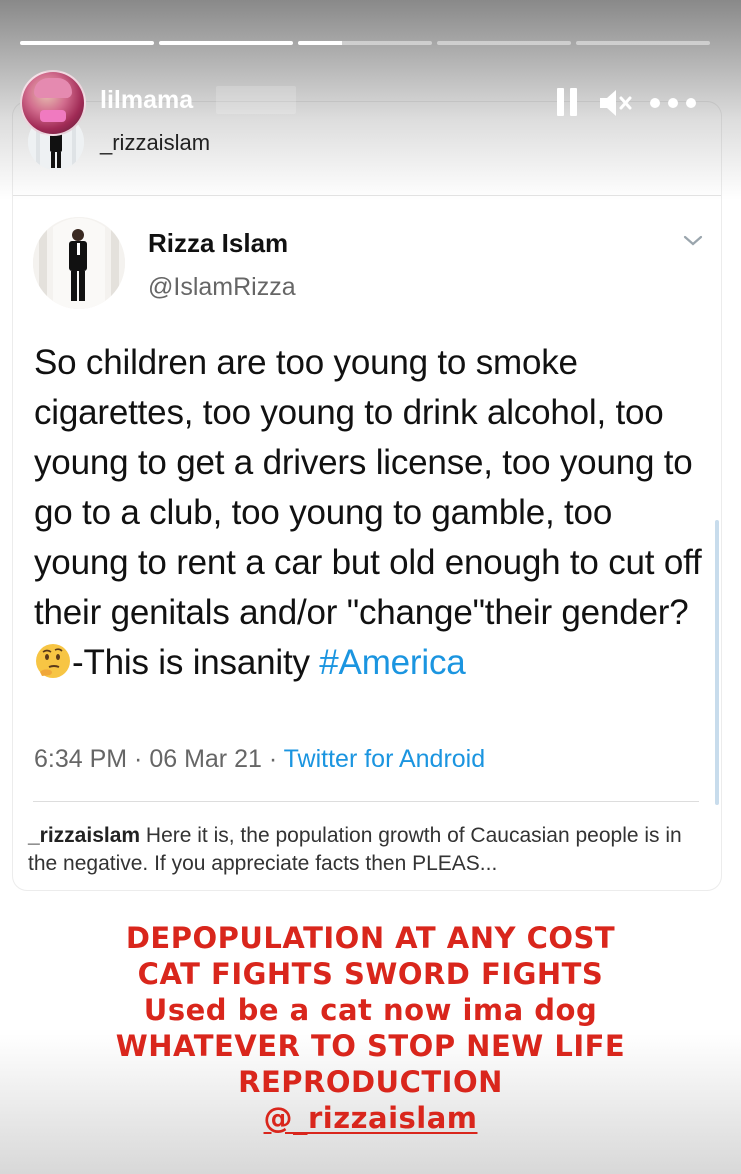  I want to click on scrollbar, so click(717, 662).